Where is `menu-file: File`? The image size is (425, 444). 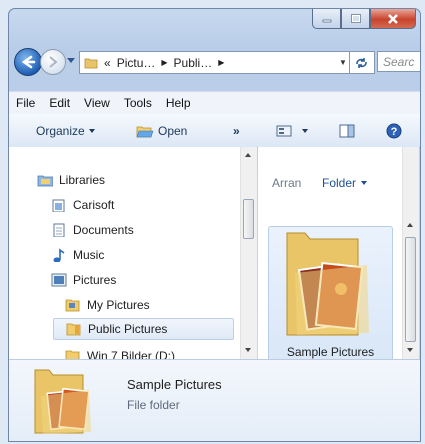
menu-file: File is located at coordinates (25, 103).